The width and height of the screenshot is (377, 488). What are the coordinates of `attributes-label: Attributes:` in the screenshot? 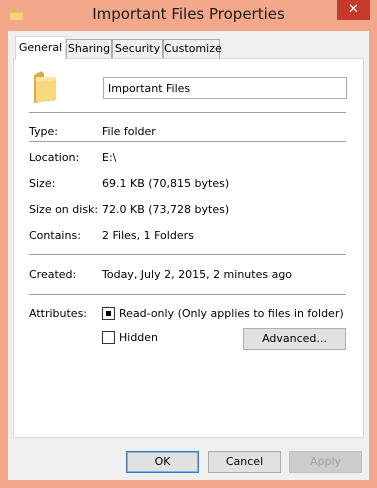 It's located at (58, 313).